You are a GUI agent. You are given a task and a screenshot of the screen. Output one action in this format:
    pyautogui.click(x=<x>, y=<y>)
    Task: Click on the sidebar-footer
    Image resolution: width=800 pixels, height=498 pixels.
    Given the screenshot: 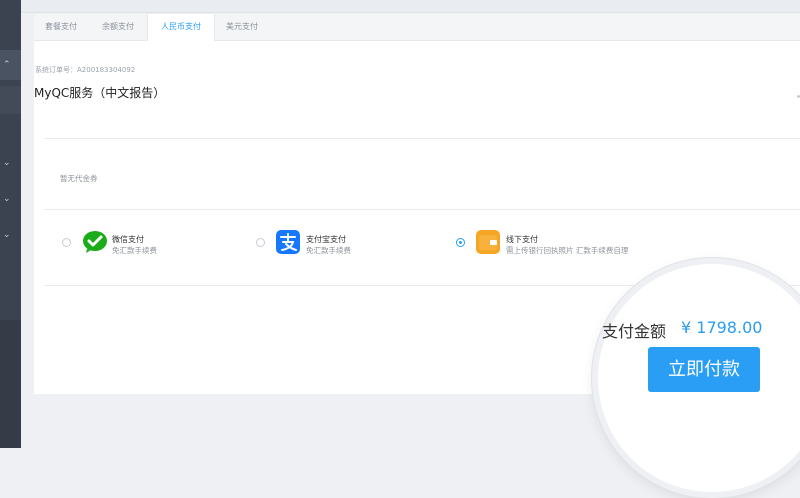 What is the action you would take?
    pyautogui.click(x=10, y=384)
    